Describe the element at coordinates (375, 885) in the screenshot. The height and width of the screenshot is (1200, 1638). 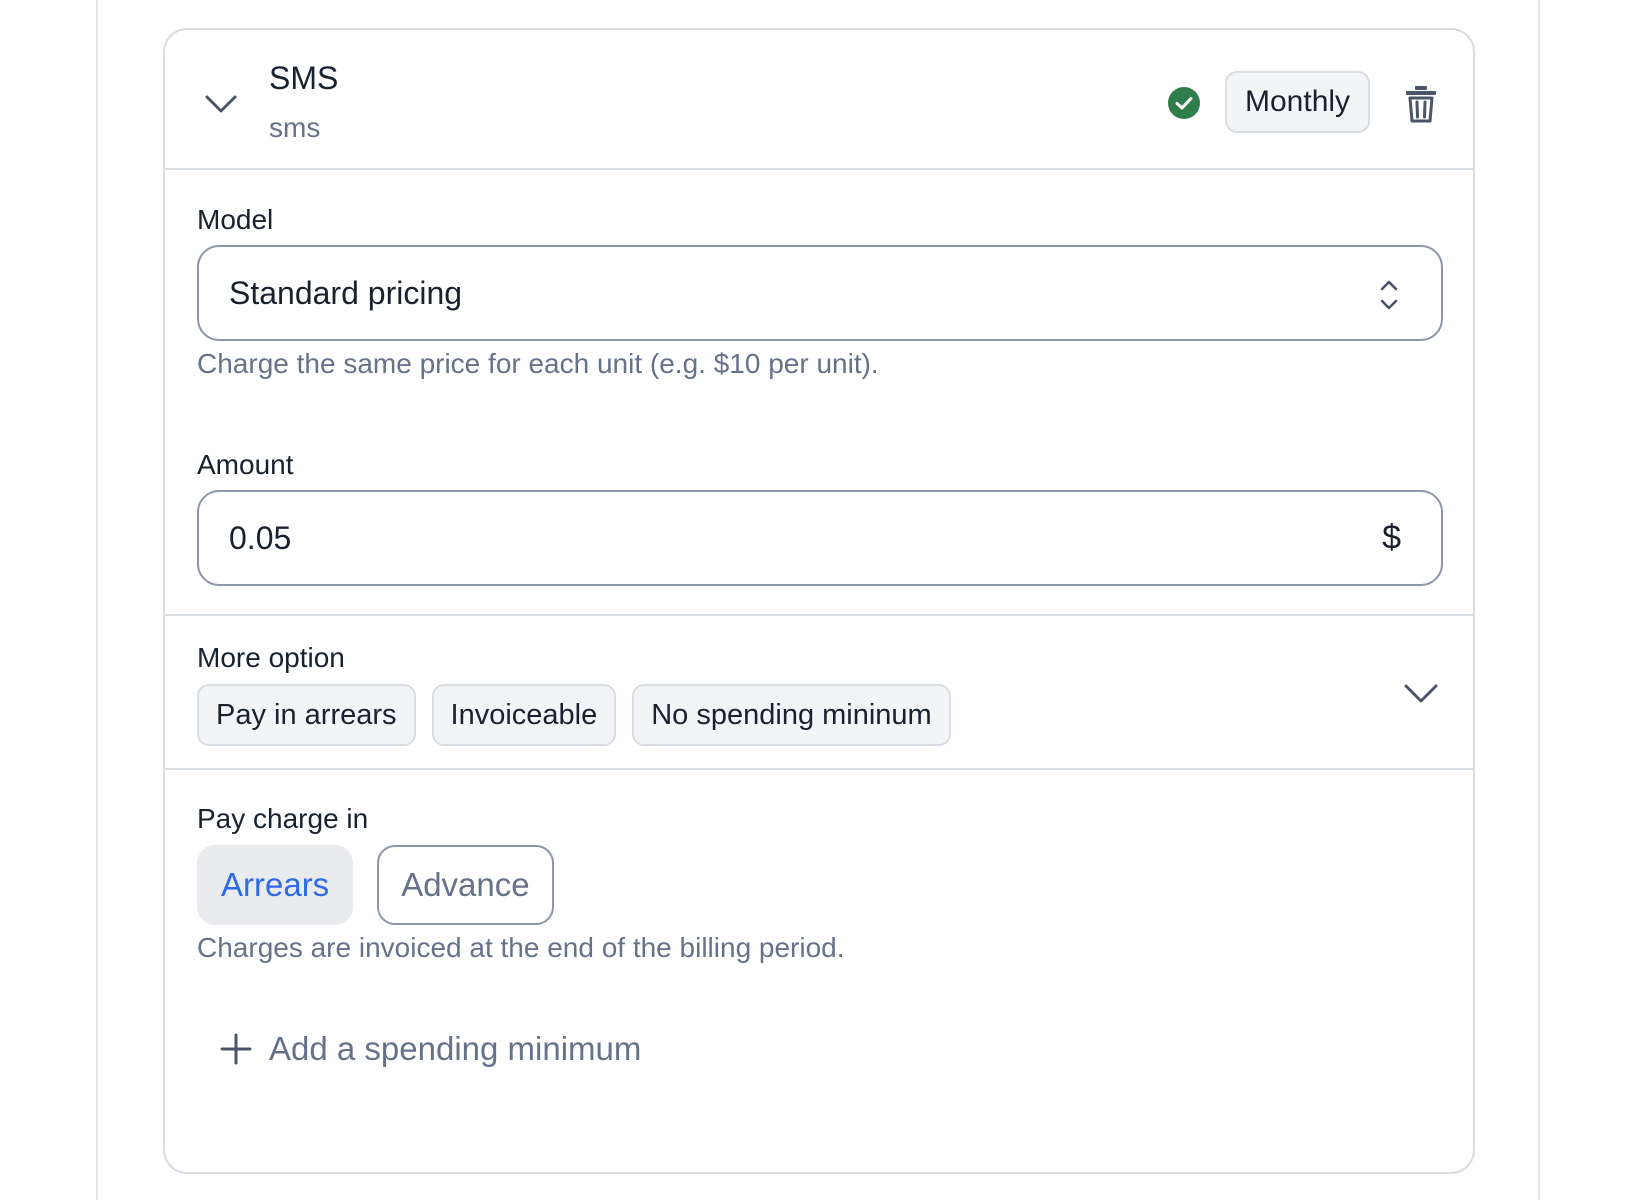
I see `pay-charge-toggle: Arrears Advance` at that location.